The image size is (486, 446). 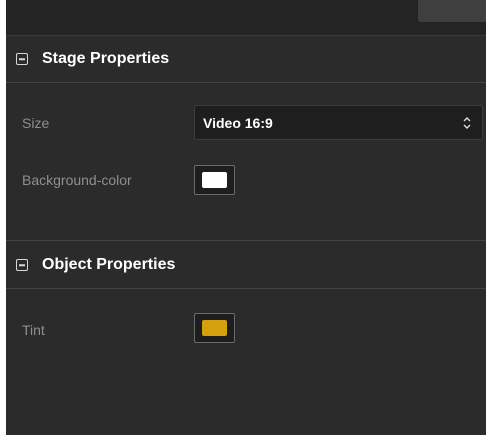 I want to click on size-select-value: Video 16:9, so click(x=238, y=122).